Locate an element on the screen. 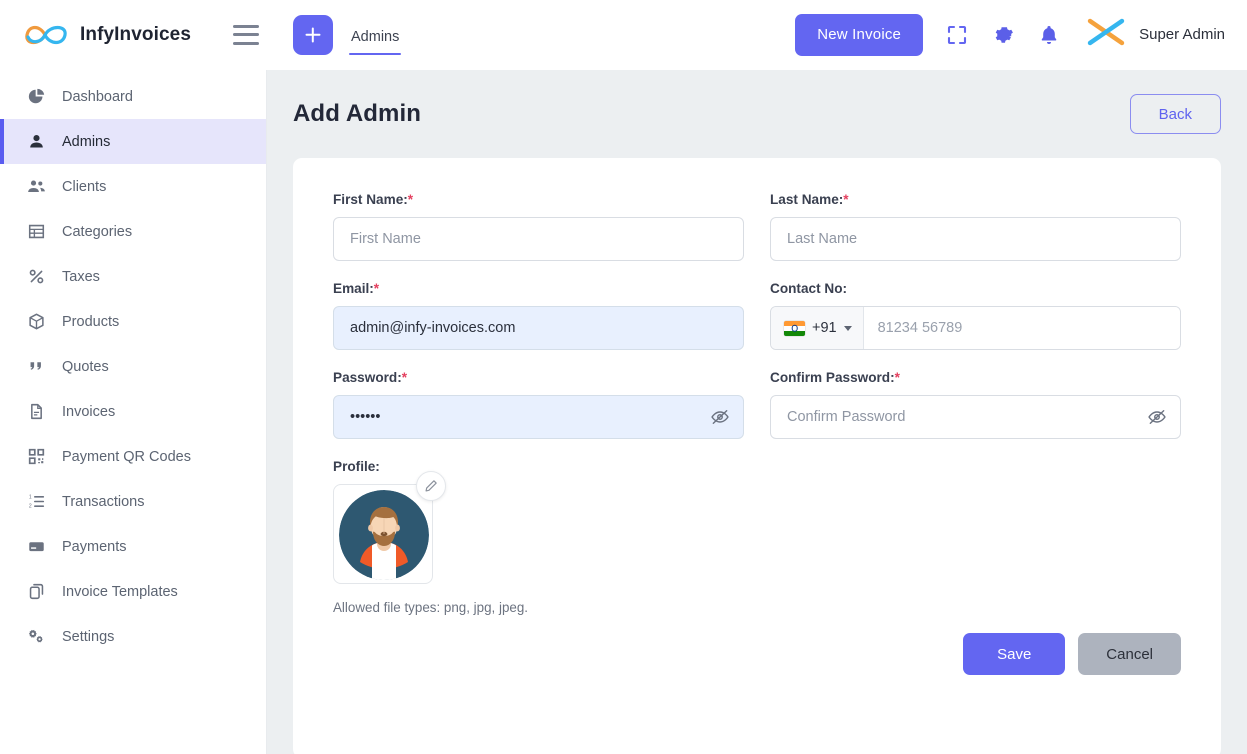 This screenshot has height=754, width=1247. box-icon is located at coordinates (36, 321).